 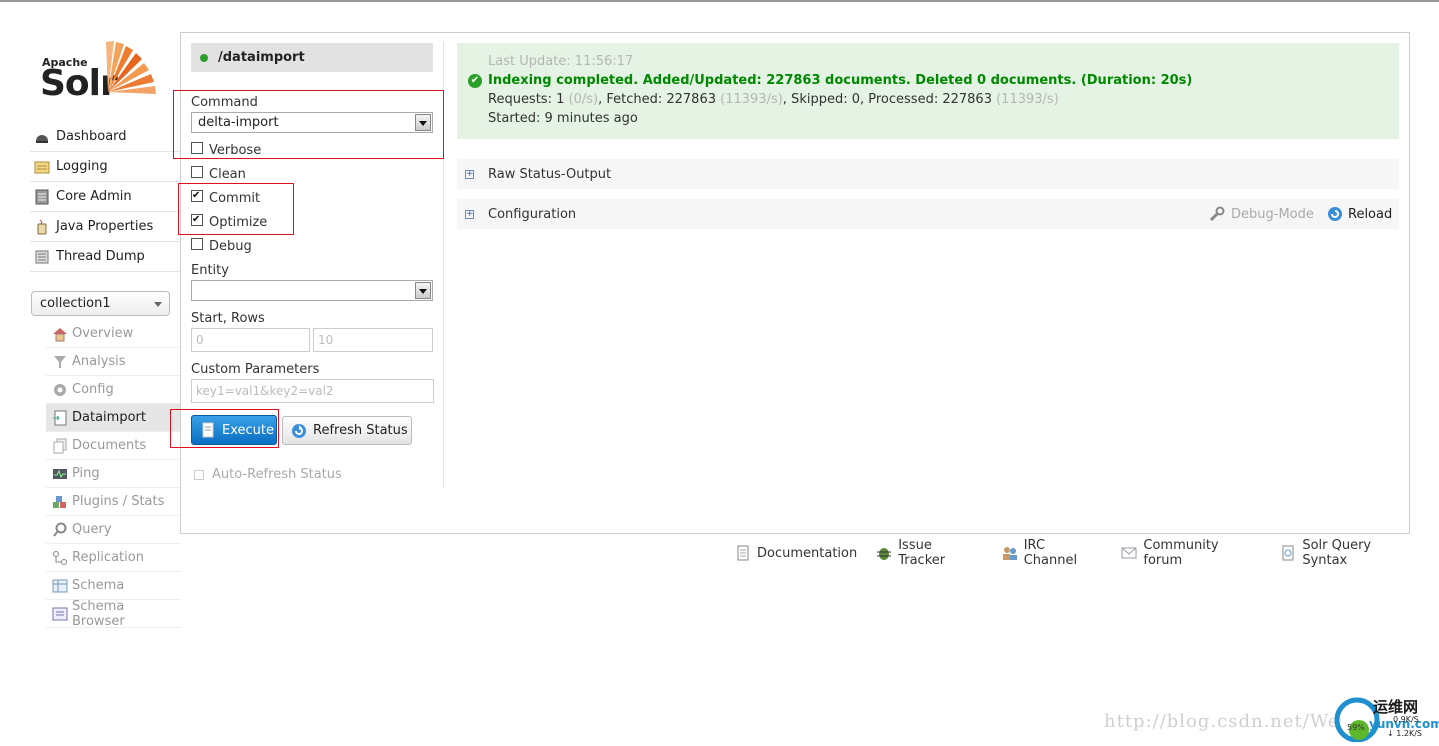 What do you see at coordinates (1222, 721) in the screenshot?
I see `blog-watermark: http://blog.csdn.net/We` at bounding box center [1222, 721].